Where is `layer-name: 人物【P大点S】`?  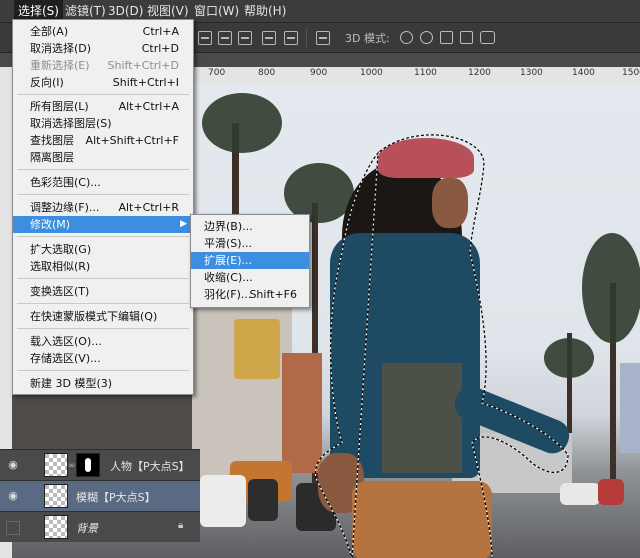 layer-name: 人物【P大点S】 is located at coordinates (150, 466).